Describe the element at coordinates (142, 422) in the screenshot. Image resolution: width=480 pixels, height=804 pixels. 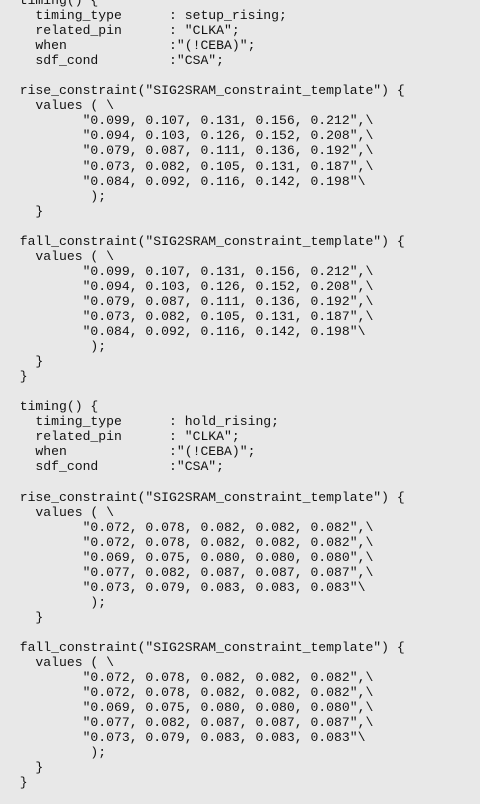
I see `code-line: timing_type : hold_rising;` at that location.